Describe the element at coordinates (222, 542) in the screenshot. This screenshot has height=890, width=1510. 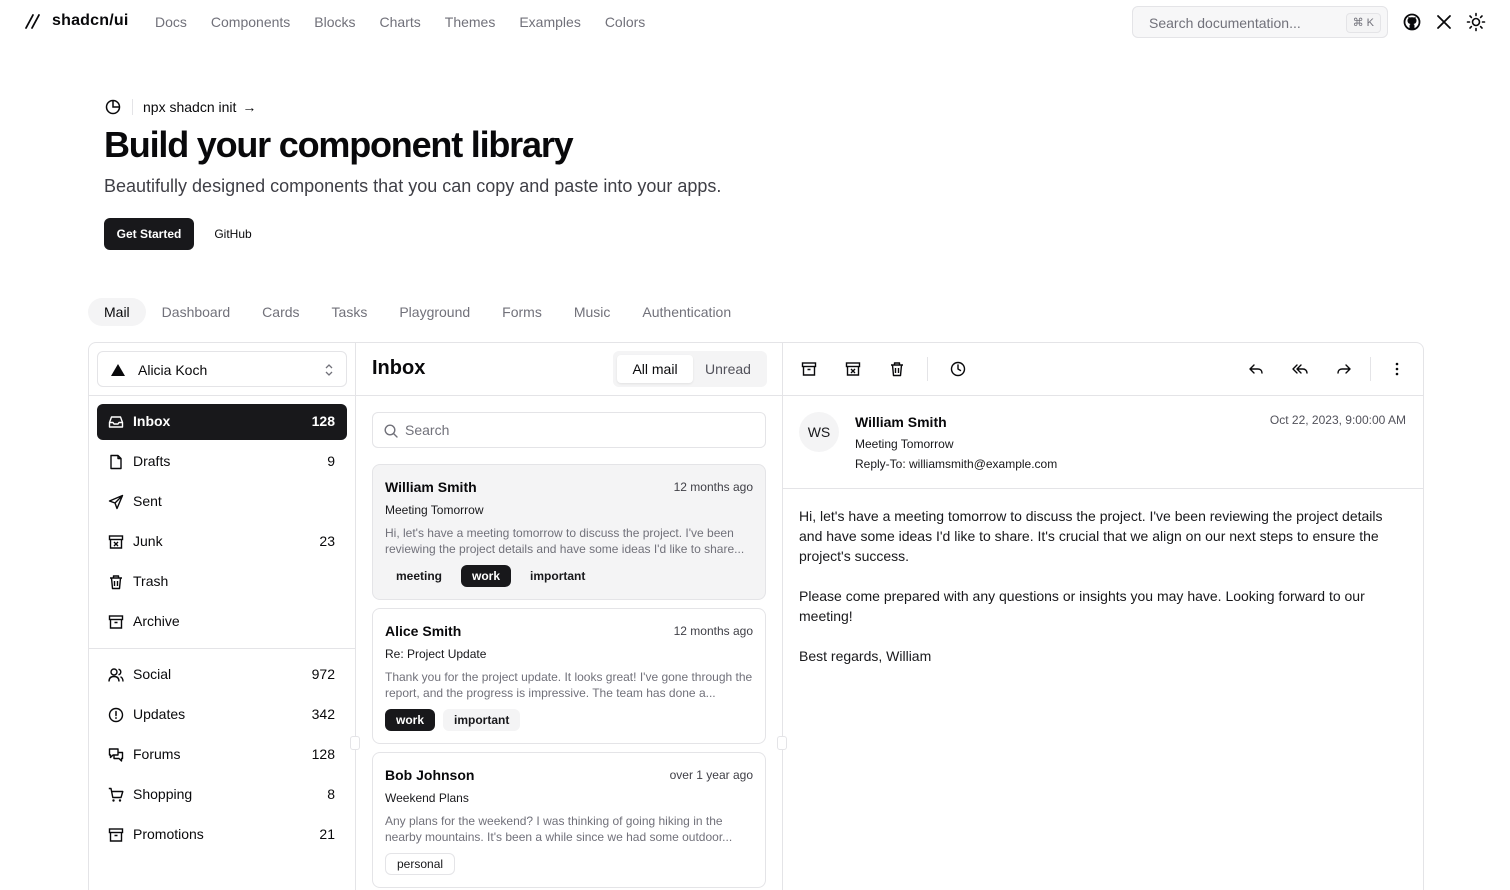
I see `sidebar-item-junk: Junk 23` at that location.